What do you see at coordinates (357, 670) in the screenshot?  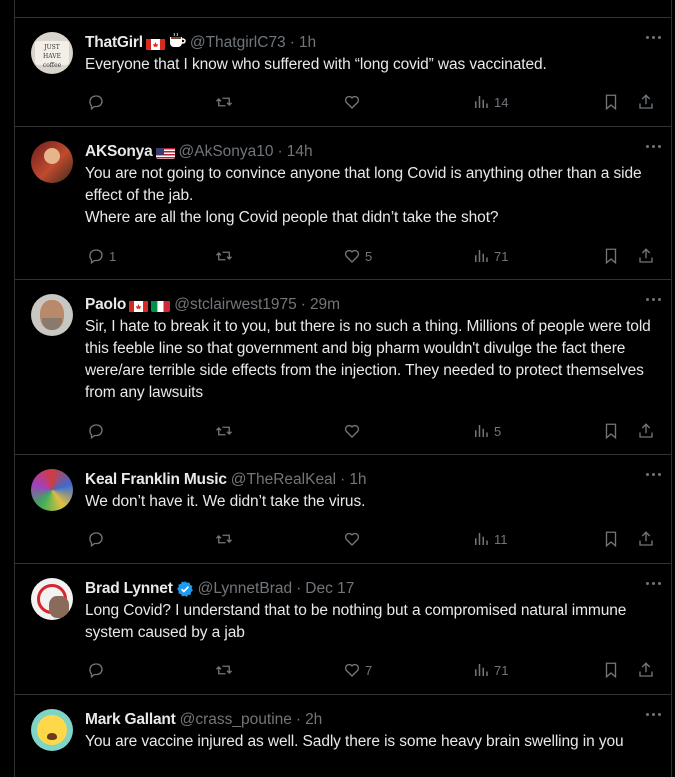 I see `like-button: 7` at bounding box center [357, 670].